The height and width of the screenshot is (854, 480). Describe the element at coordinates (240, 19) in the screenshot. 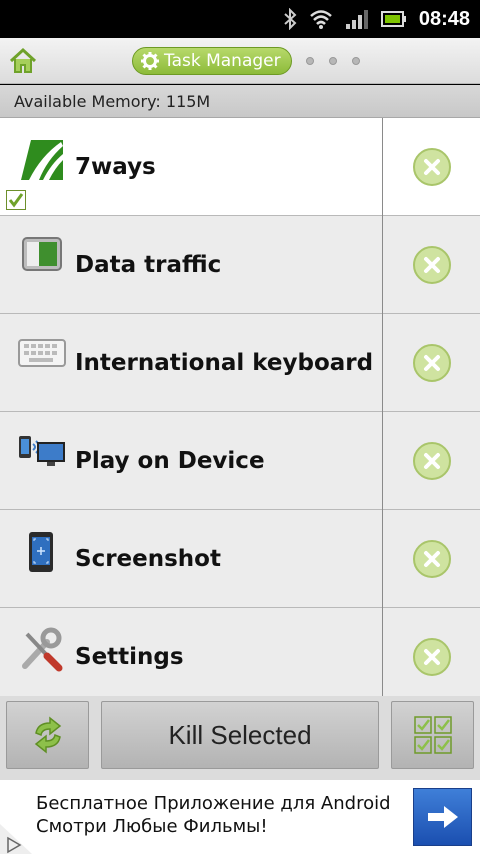

I see `status-bar: 08:48` at that location.